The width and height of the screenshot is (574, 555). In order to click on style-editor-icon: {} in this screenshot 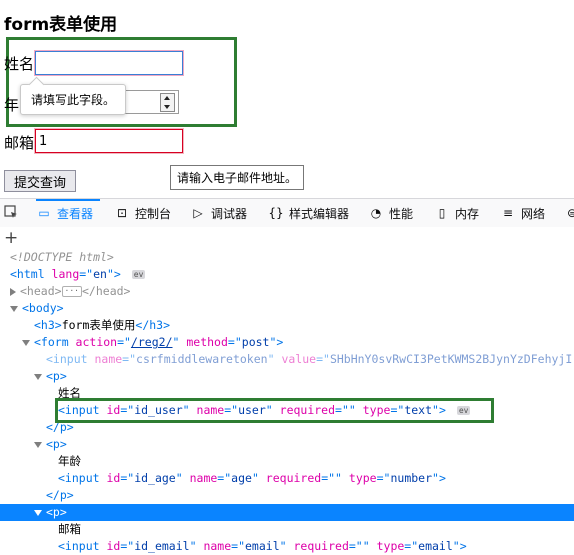, I will do `click(276, 213)`.